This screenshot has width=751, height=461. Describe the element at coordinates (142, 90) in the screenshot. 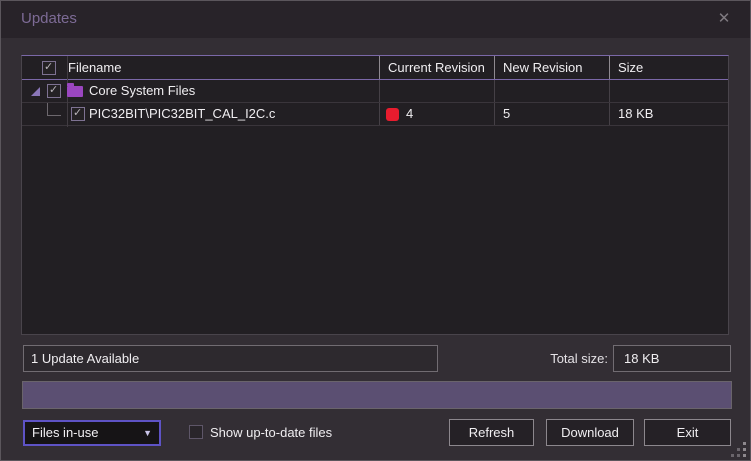

I see `folder-name: Core System Files` at that location.